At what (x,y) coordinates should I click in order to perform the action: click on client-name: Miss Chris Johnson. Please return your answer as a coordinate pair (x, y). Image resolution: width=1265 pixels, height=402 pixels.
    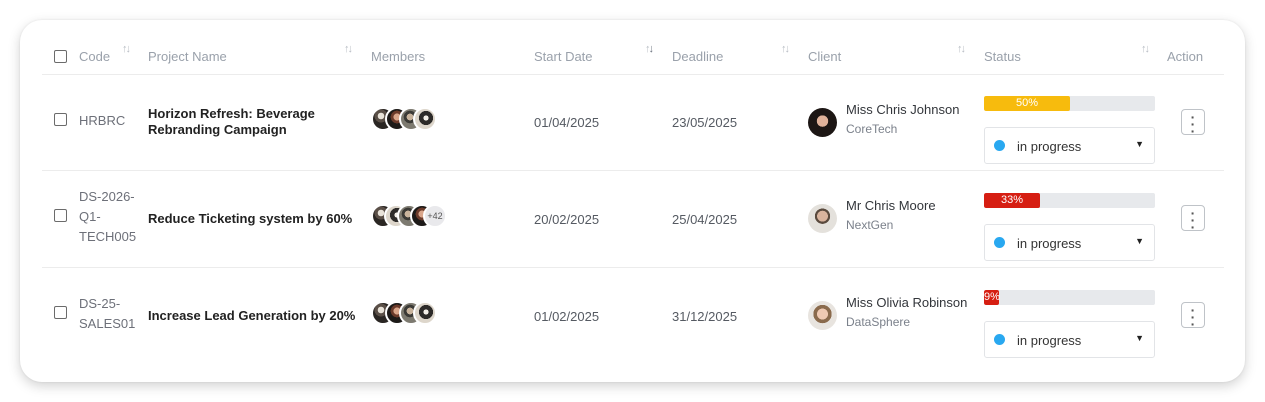
    Looking at the image, I should click on (903, 109).